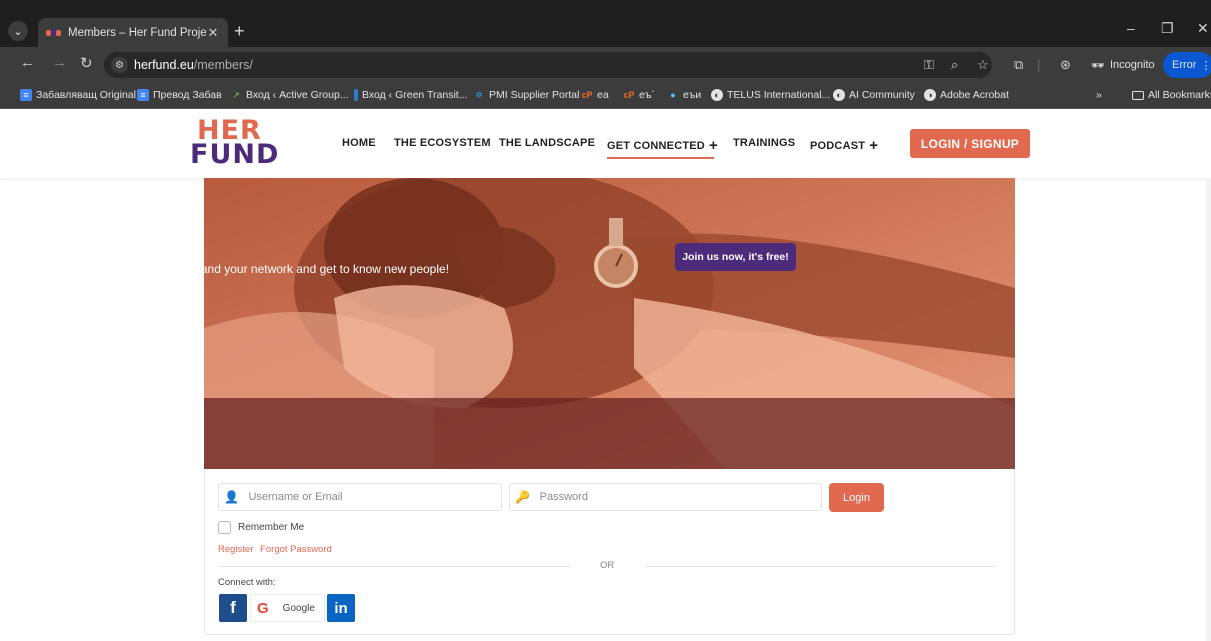 The width and height of the screenshot is (1211, 641). I want to click on nav-ecosystem: THE ECOSYSTEM, so click(442, 143).